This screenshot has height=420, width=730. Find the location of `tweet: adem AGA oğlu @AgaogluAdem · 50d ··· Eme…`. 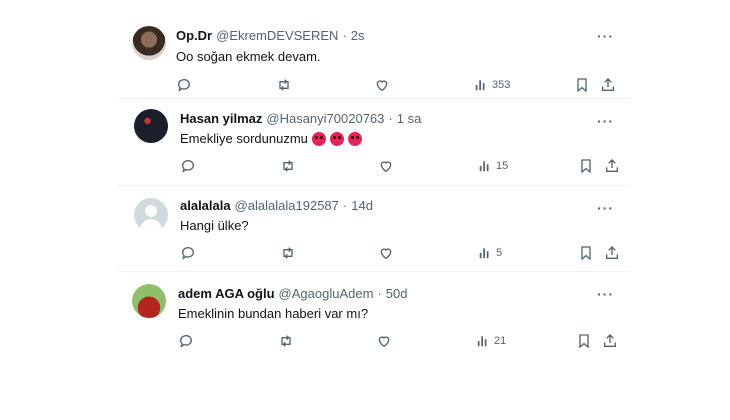

tweet: adem AGA oğlu @AgaogluAdem · 50d ··· Eme… is located at coordinates (374, 316).